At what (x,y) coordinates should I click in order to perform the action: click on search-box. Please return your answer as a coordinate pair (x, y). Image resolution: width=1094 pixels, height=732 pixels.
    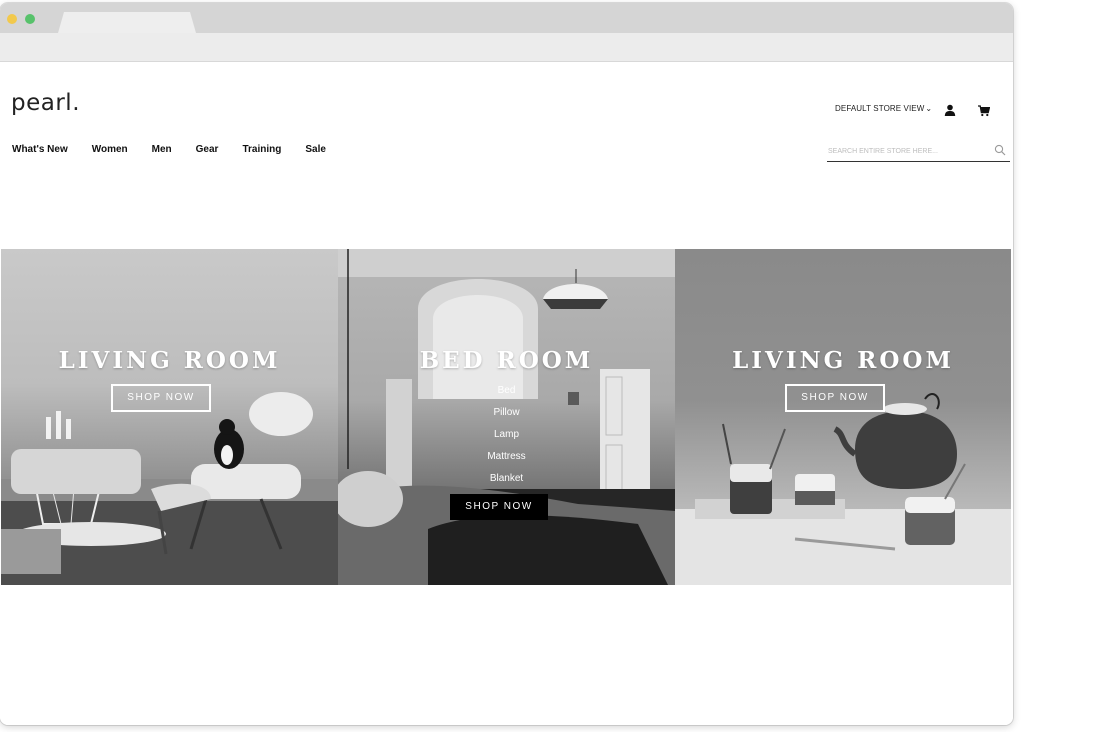
    Looking at the image, I should click on (918, 151).